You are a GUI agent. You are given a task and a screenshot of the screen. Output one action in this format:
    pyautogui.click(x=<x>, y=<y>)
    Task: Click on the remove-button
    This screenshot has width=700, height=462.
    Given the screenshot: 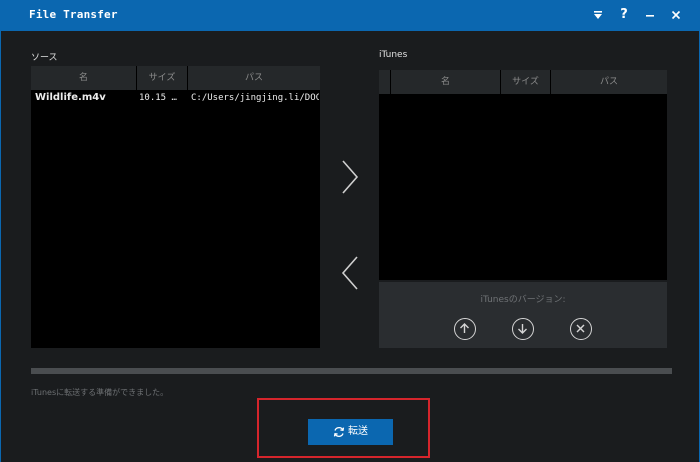 What is the action you would take?
    pyautogui.click(x=581, y=329)
    